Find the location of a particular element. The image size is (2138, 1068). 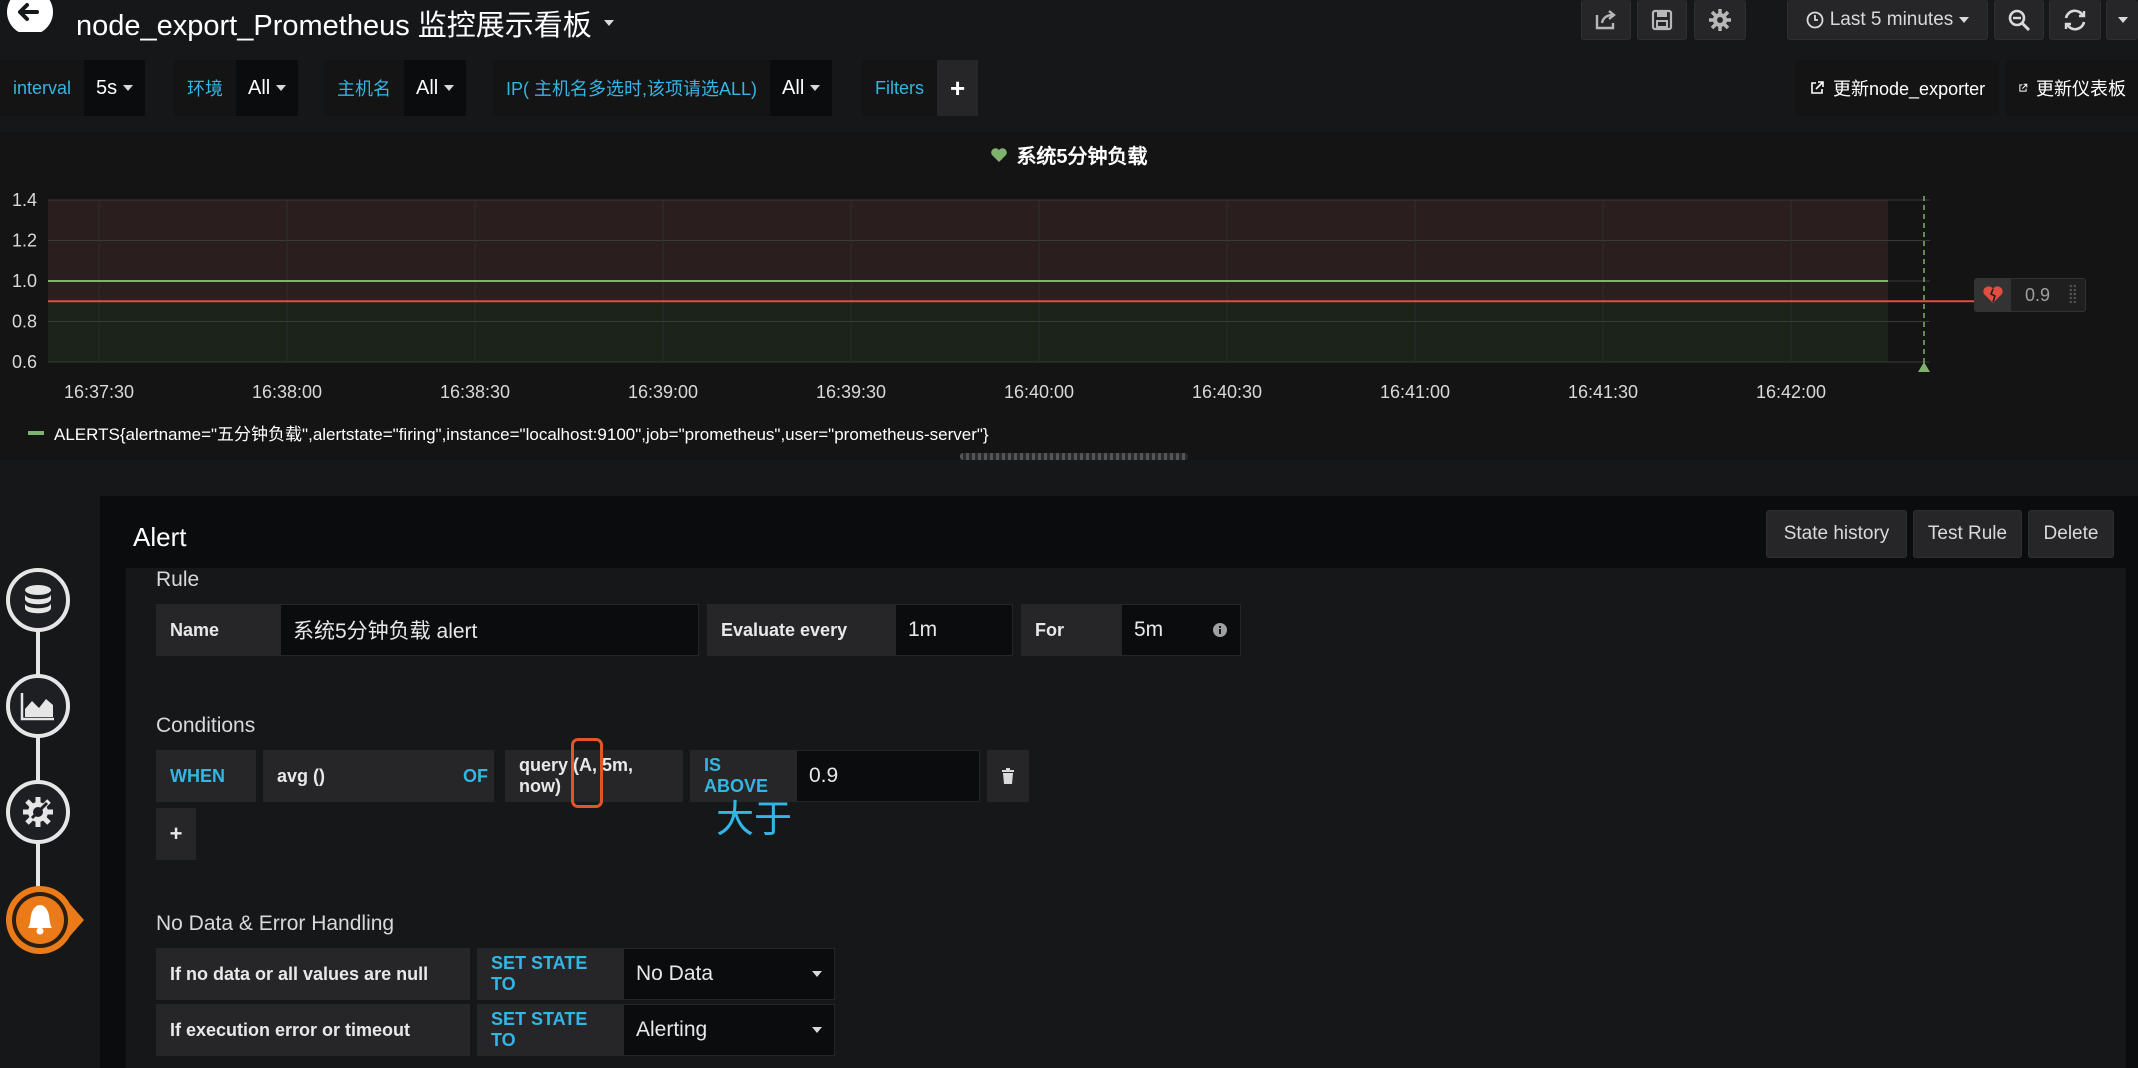

variable-label: interval is located at coordinates (42, 88).